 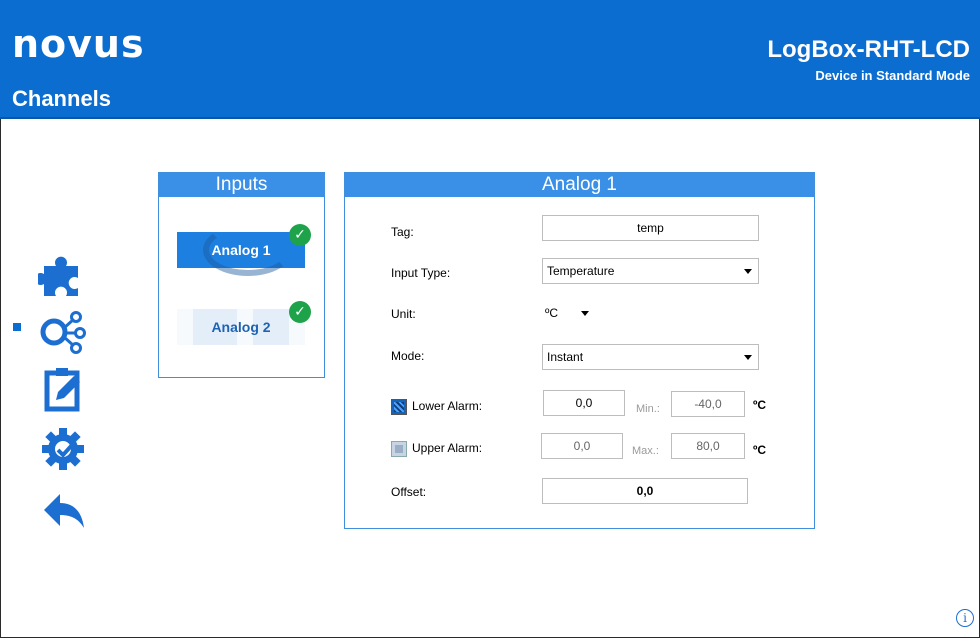 I want to click on lower-alarm-unit: ºC, so click(x=760, y=405).